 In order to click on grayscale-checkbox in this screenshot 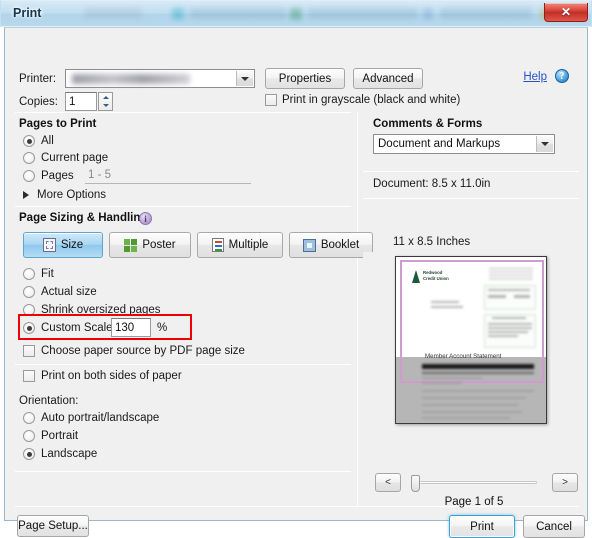, I will do `click(271, 100)`.